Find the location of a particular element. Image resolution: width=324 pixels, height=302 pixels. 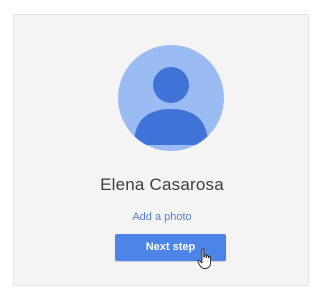

avatar is located at coordinates (171, 98).